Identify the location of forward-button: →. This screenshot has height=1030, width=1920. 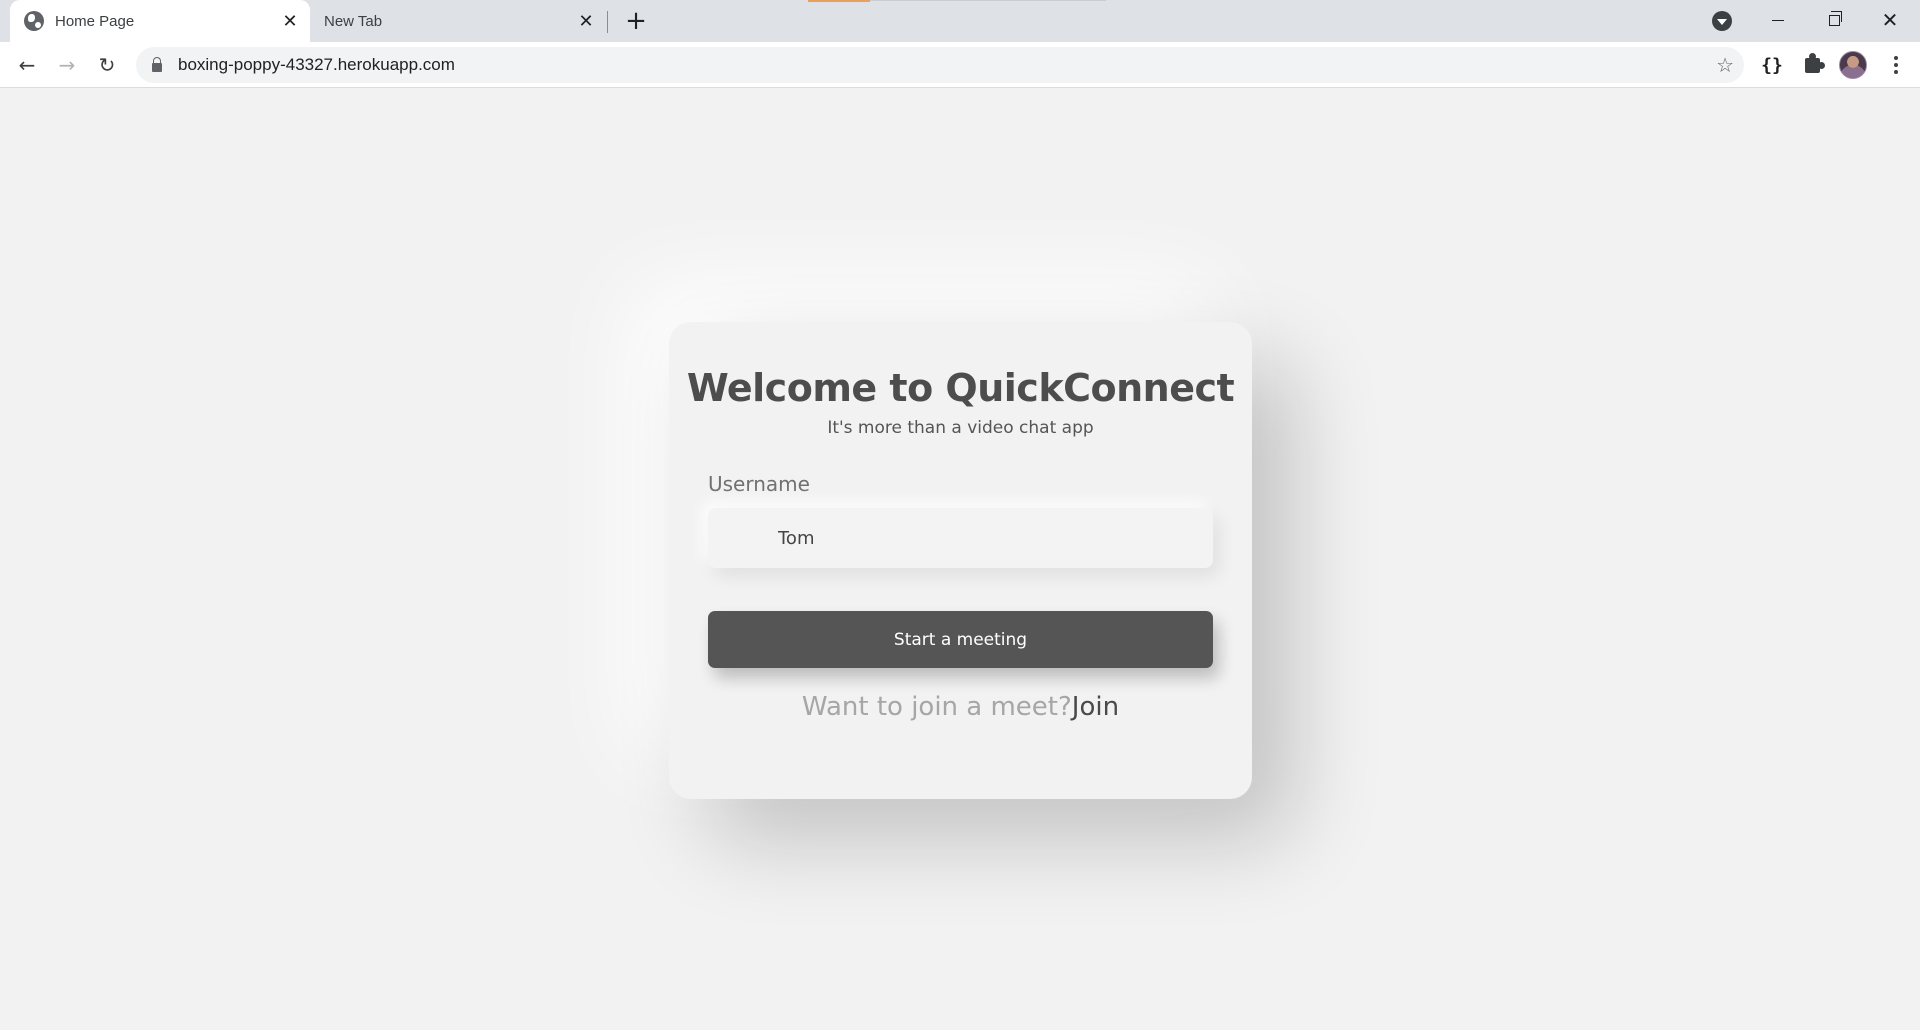
(67, 65).